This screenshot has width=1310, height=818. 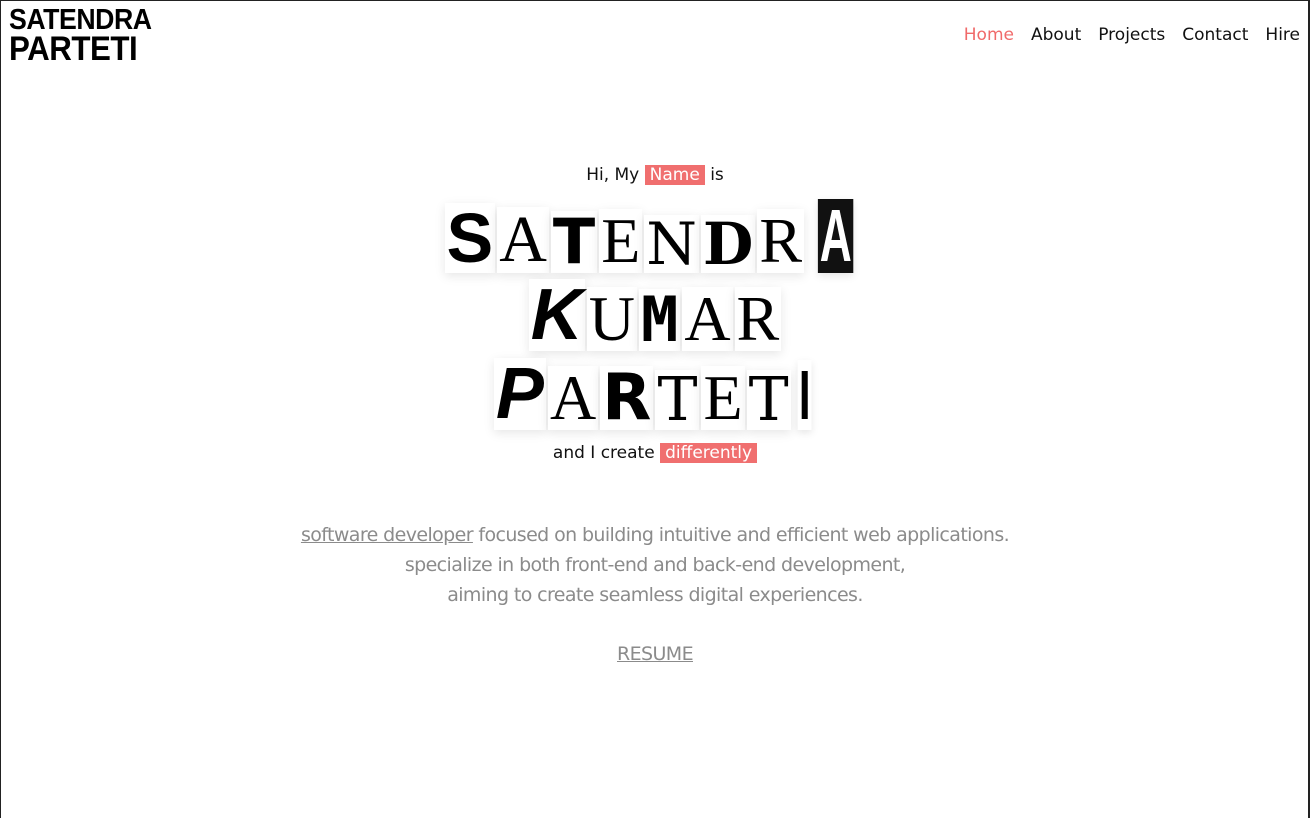 I want to click on nav-projects: Projects, so click(x=1131, y=35).